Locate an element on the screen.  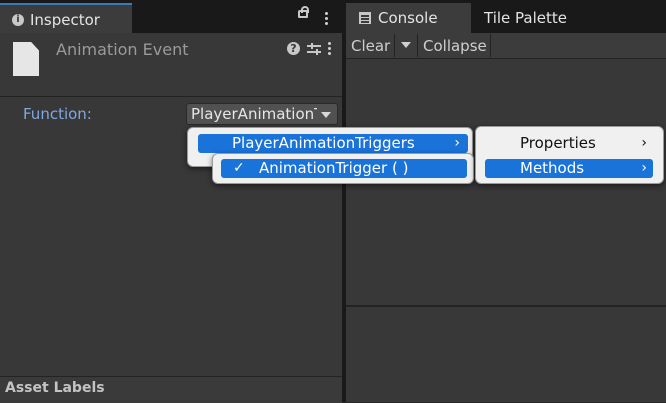
inspector-menu-icon is located at coordinates (326, 19).